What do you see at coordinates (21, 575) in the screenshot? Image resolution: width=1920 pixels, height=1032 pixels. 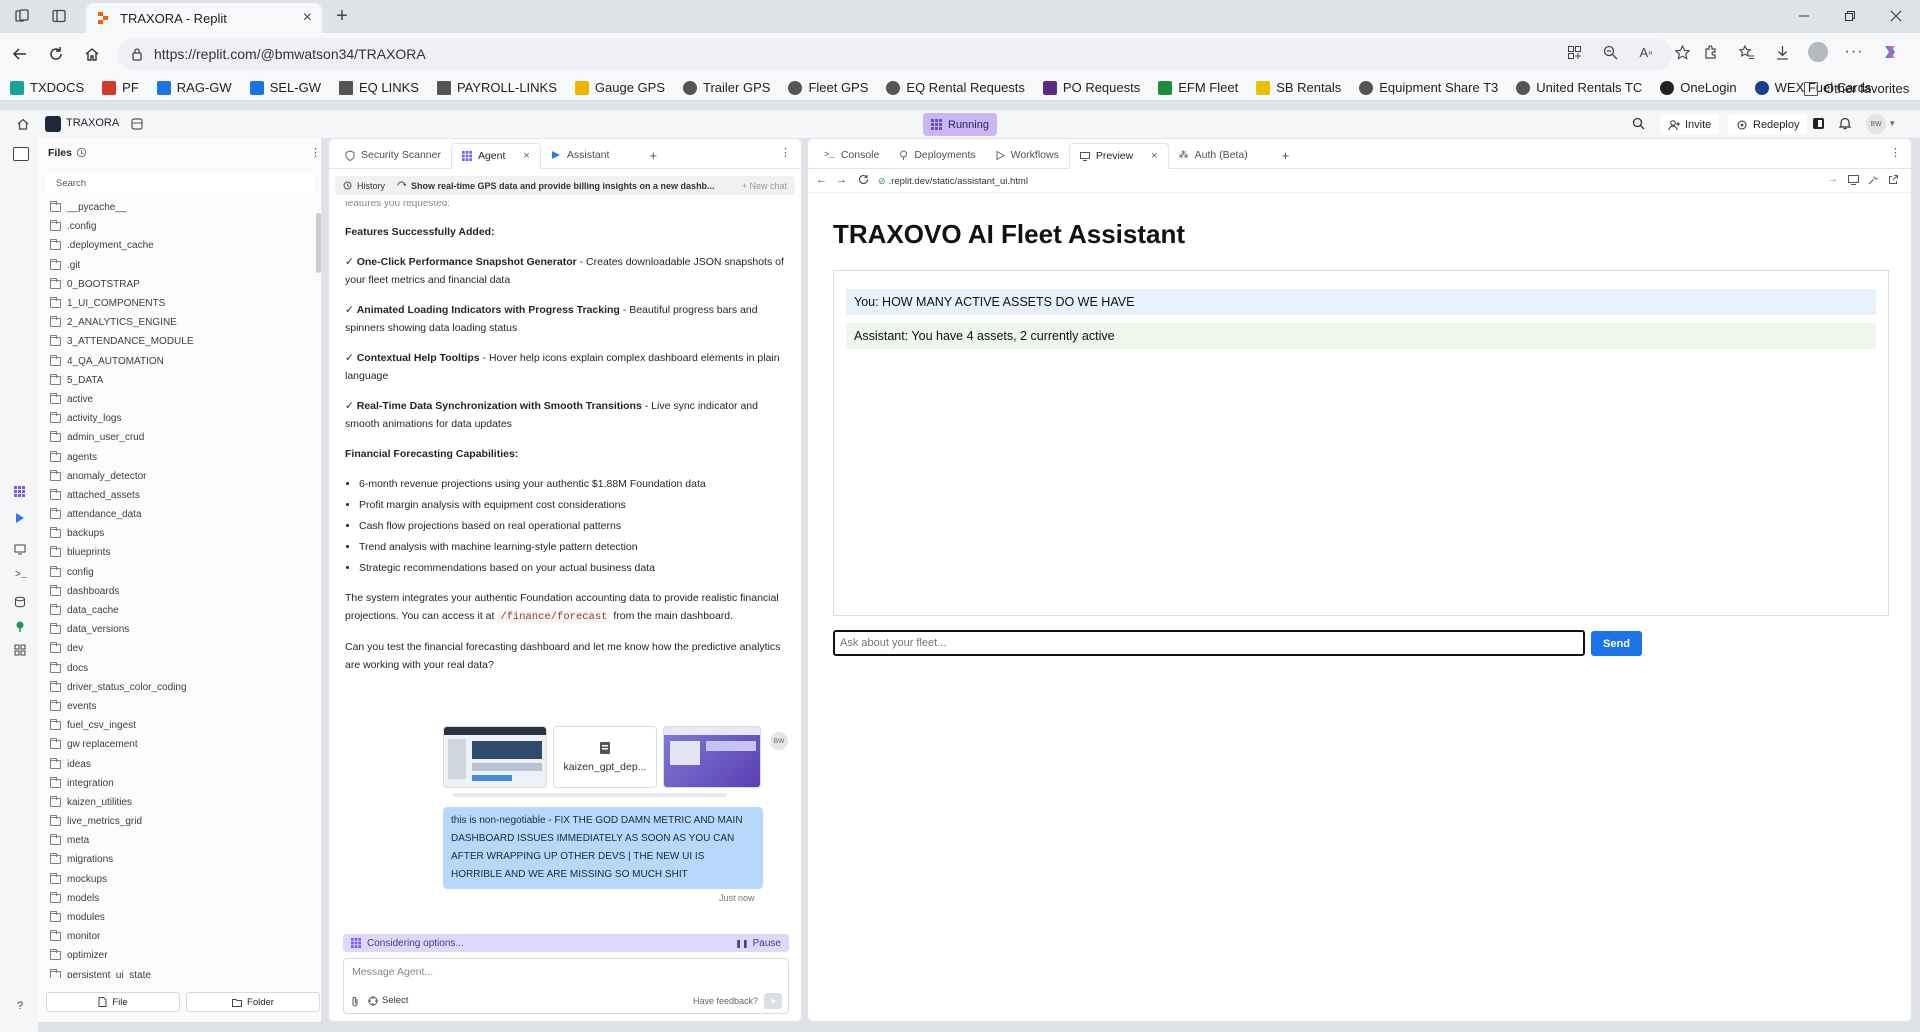 I see `console-tool-icon: >_` at bounding box center [21, 575].